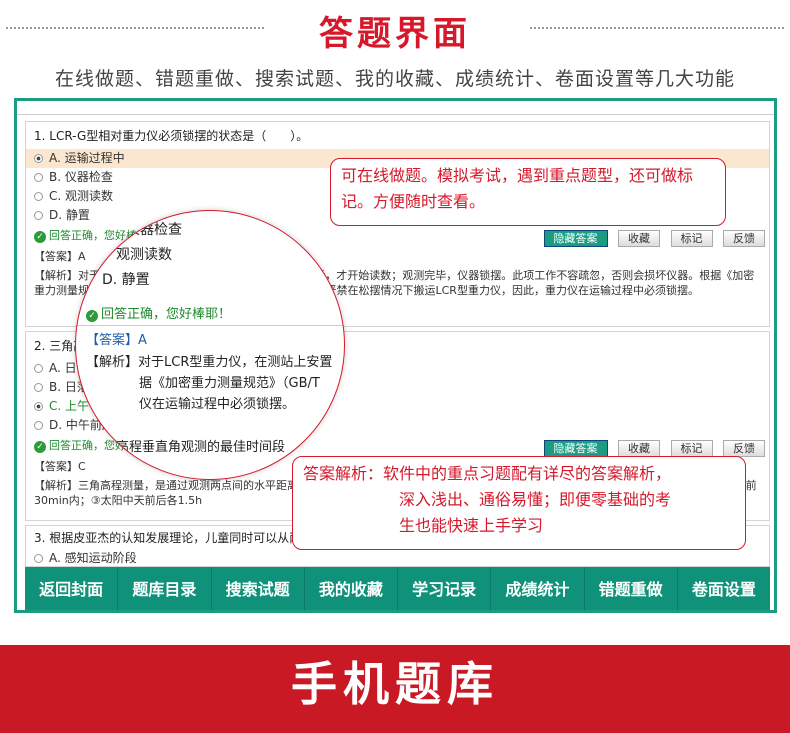  Describe the element at coordinates (158, 312) in the screenshot. I see `lens-result: ✓ 回答正确，您好棒耶！` at that location.